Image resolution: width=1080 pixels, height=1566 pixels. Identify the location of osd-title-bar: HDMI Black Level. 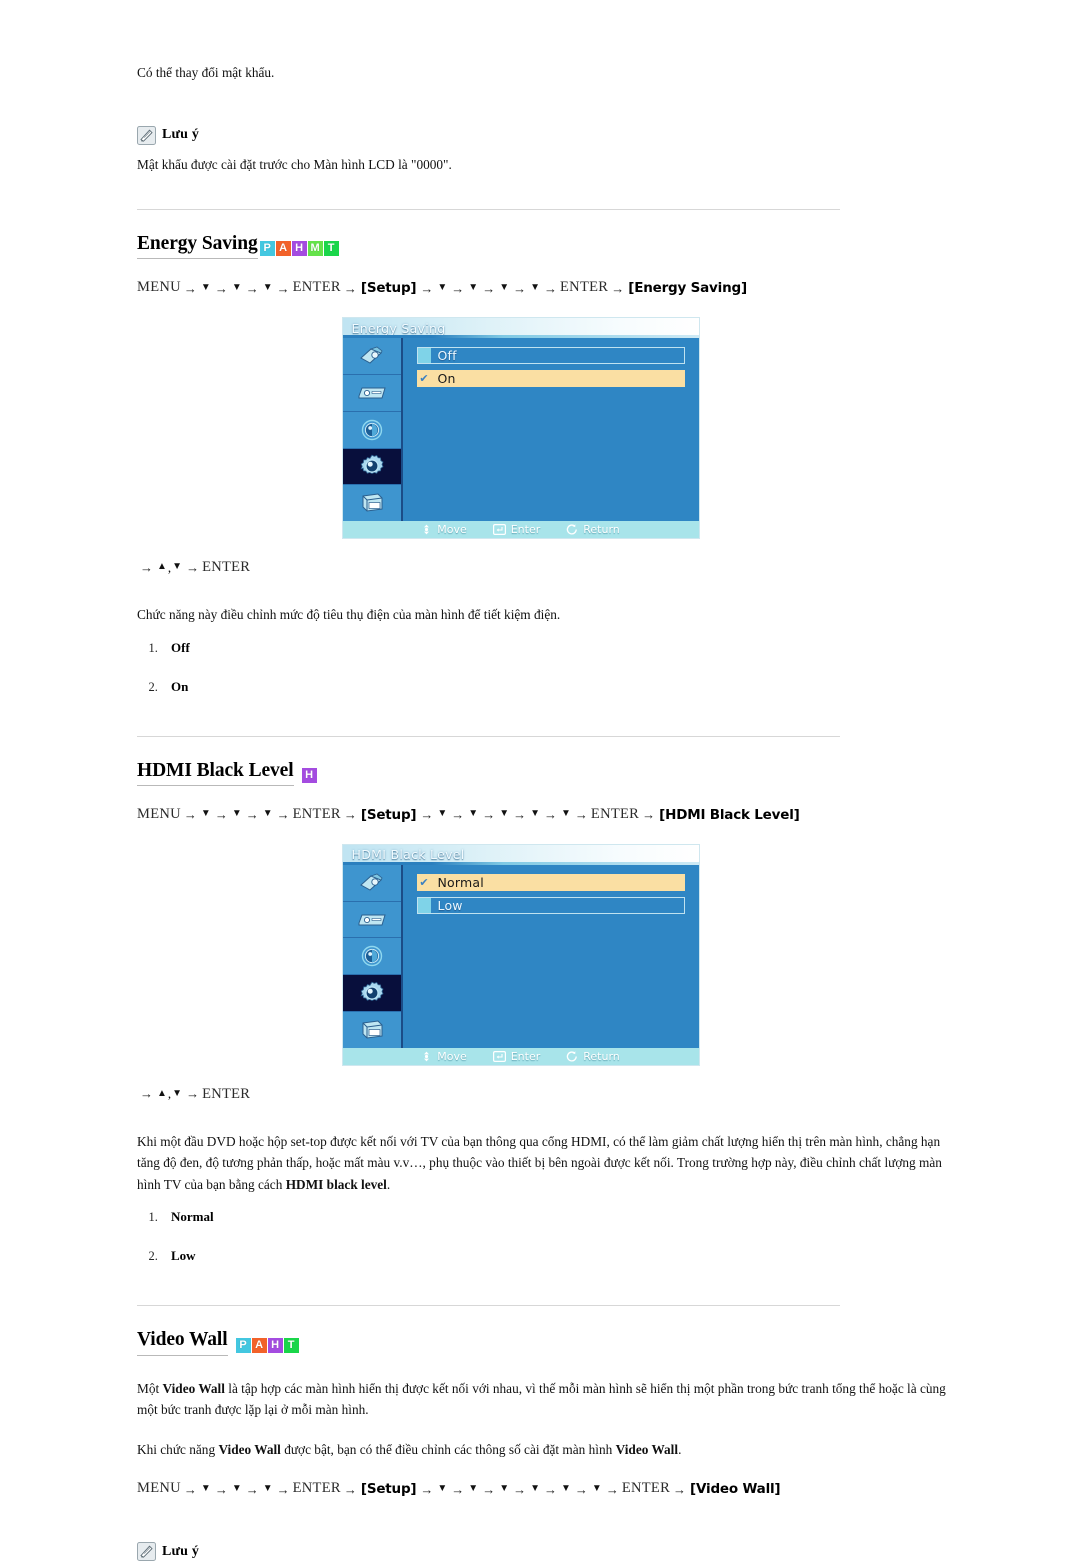
(520, 854).